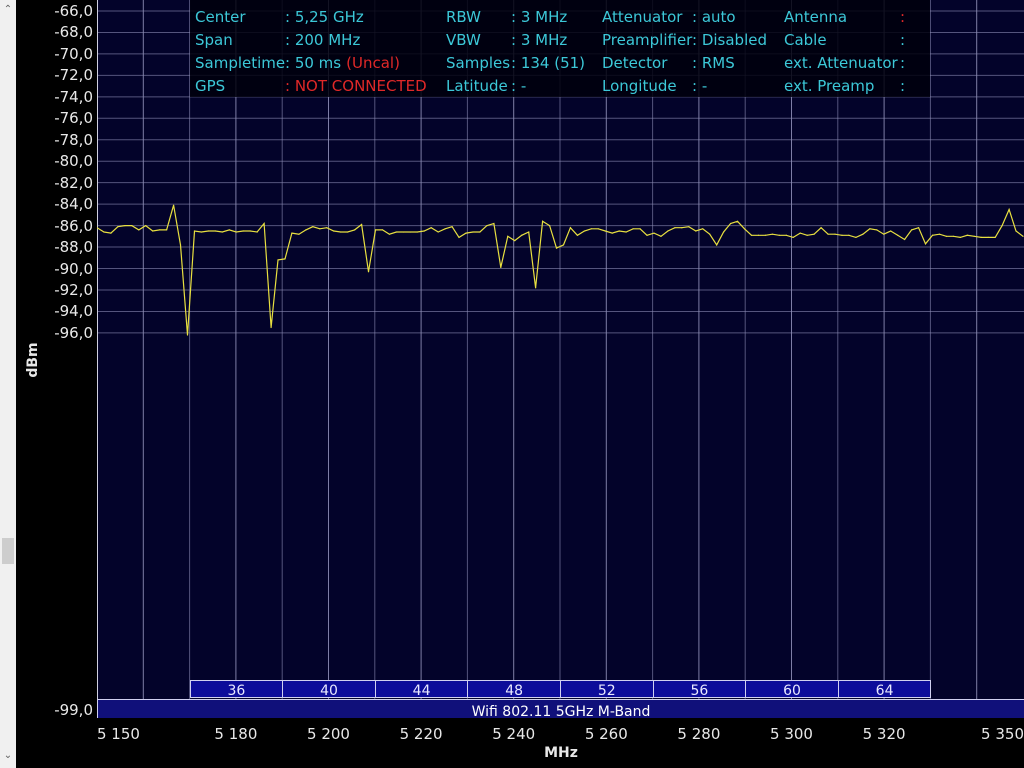 This screenshot has height=768, width=1024. What do you see at coordinates (884, 734) in the screenshot?
I see `x-tick-label: 5 320` at bounding box center [884, 734].